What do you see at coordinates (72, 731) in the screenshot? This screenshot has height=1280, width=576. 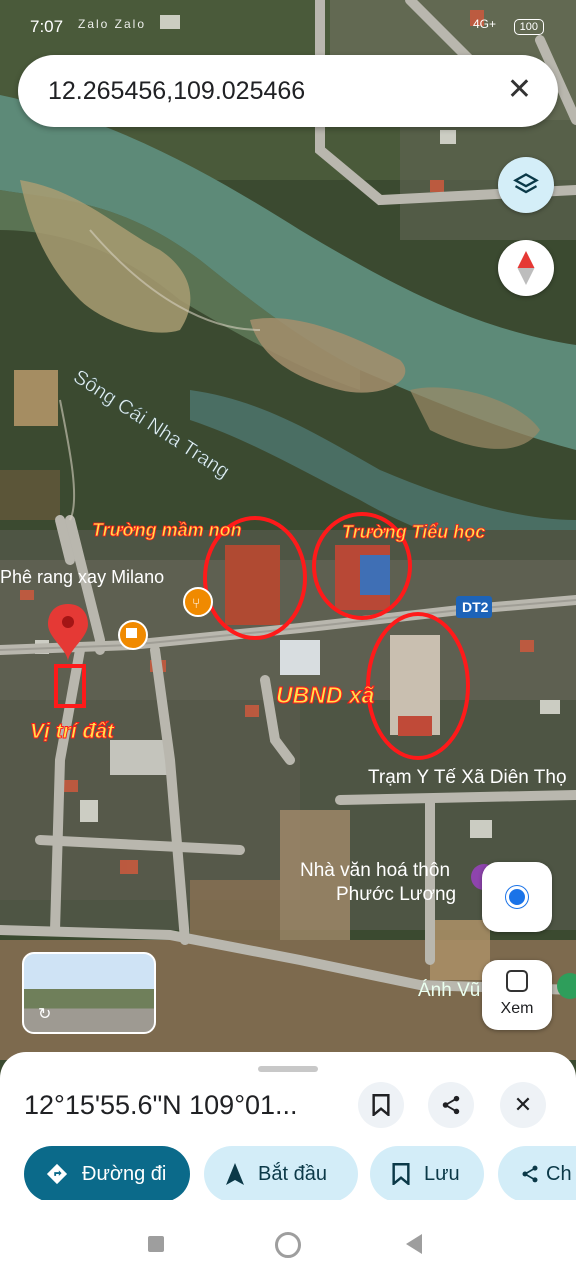 I see `land-location-annotation: Vị trí đất` at bounding box center [72, 731].